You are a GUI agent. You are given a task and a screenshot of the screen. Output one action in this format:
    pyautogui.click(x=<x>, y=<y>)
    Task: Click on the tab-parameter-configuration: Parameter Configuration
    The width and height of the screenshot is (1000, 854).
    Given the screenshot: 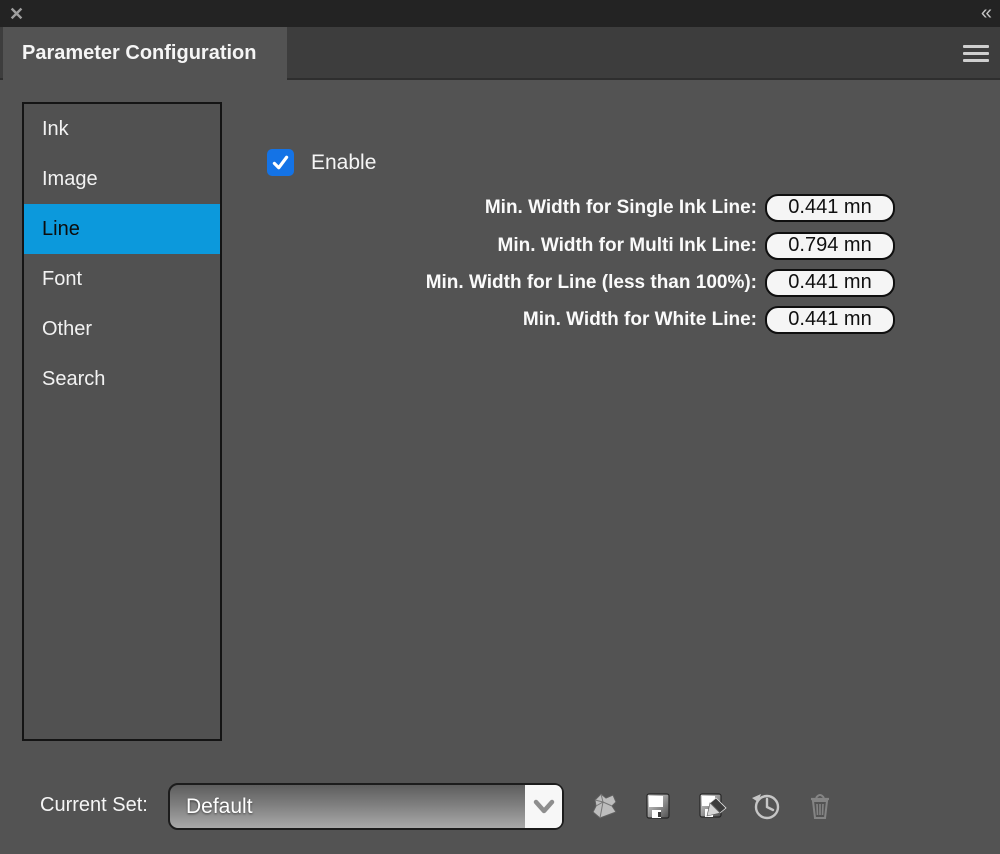 What is the action you would take?
    pyautogui.click(x=145, y=53)
    